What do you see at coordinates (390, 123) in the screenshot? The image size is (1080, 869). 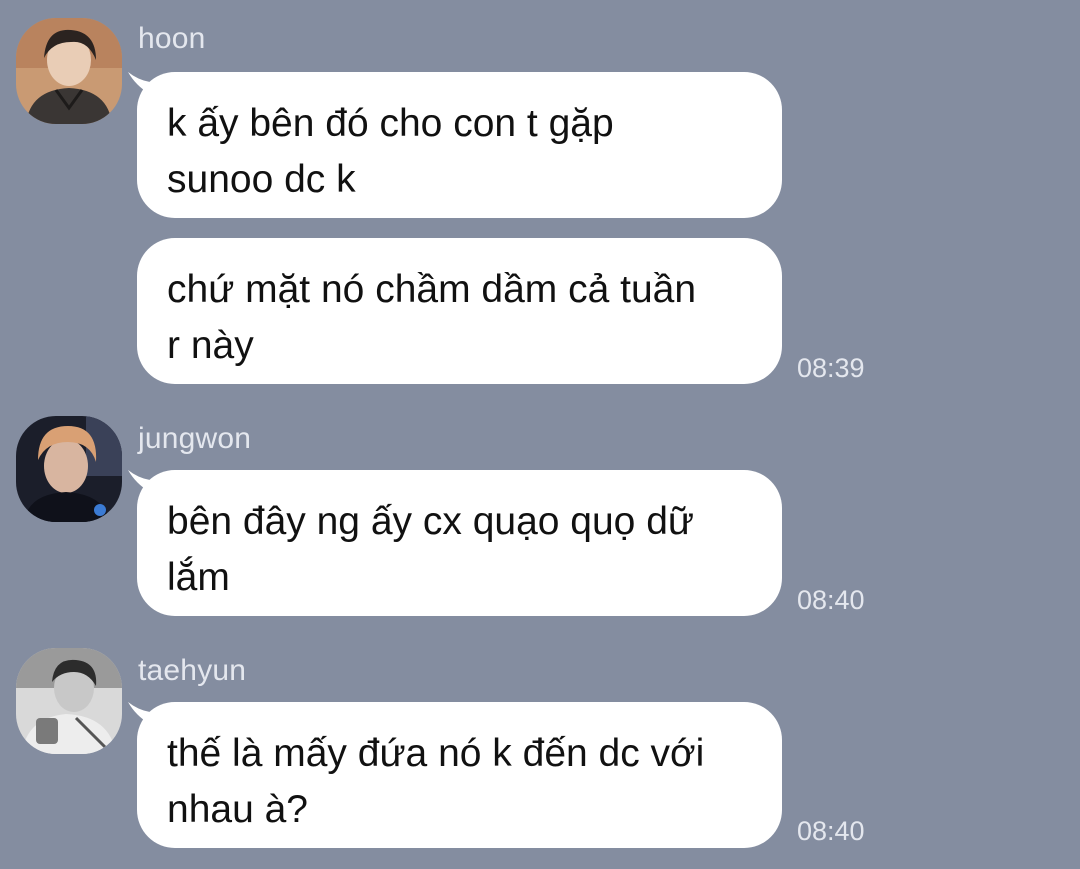 I see `message-text: k ấy bên đó cho con t gặp` at bounding box center [390, 123].